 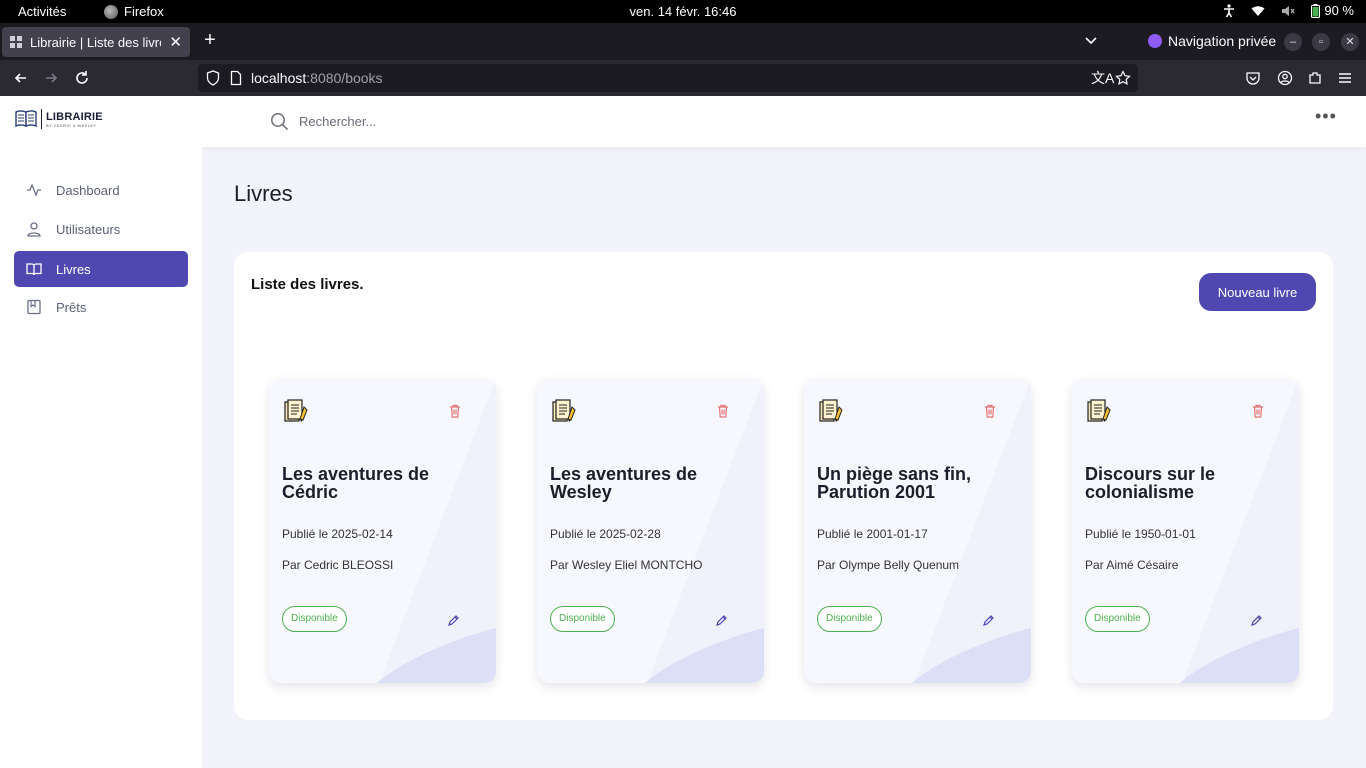 I want to click on new-tab-button: +, so click(x=210, y=41).